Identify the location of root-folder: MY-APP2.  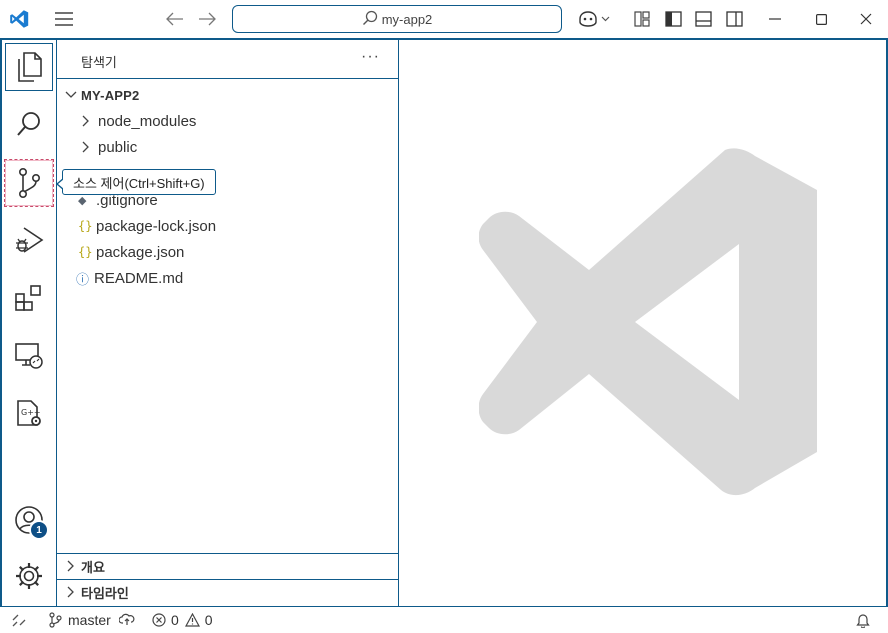
(227, 95).